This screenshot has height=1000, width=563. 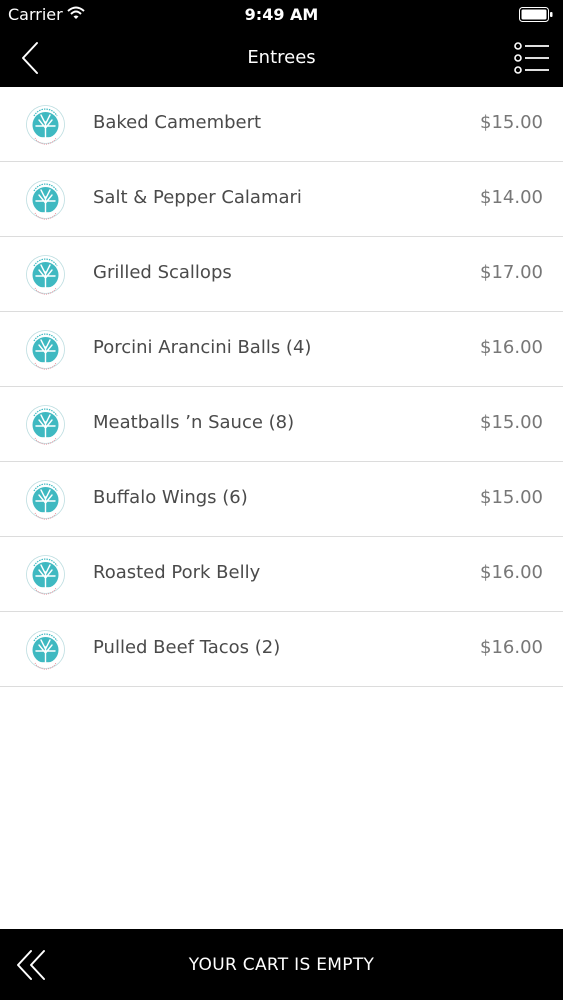 I want to click on menu-item-name: Pulled Beef Tacos (2), so click(x=187, y=647).